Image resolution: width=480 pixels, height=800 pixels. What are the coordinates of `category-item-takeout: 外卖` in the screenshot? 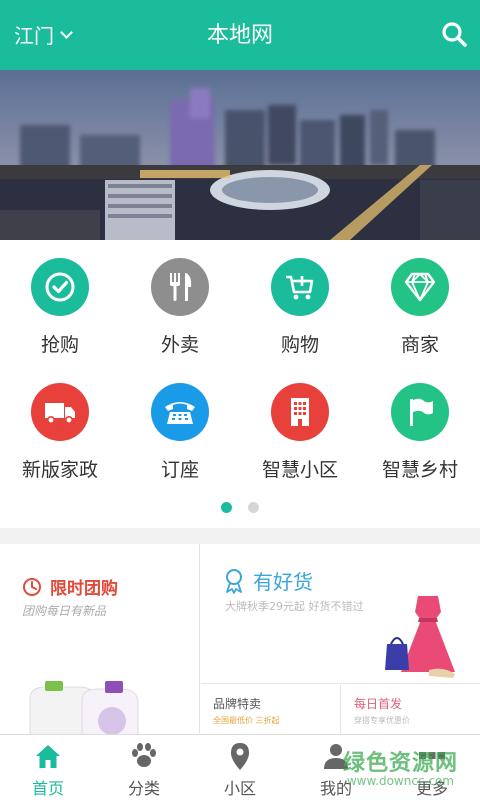 It's located at (180, 298).